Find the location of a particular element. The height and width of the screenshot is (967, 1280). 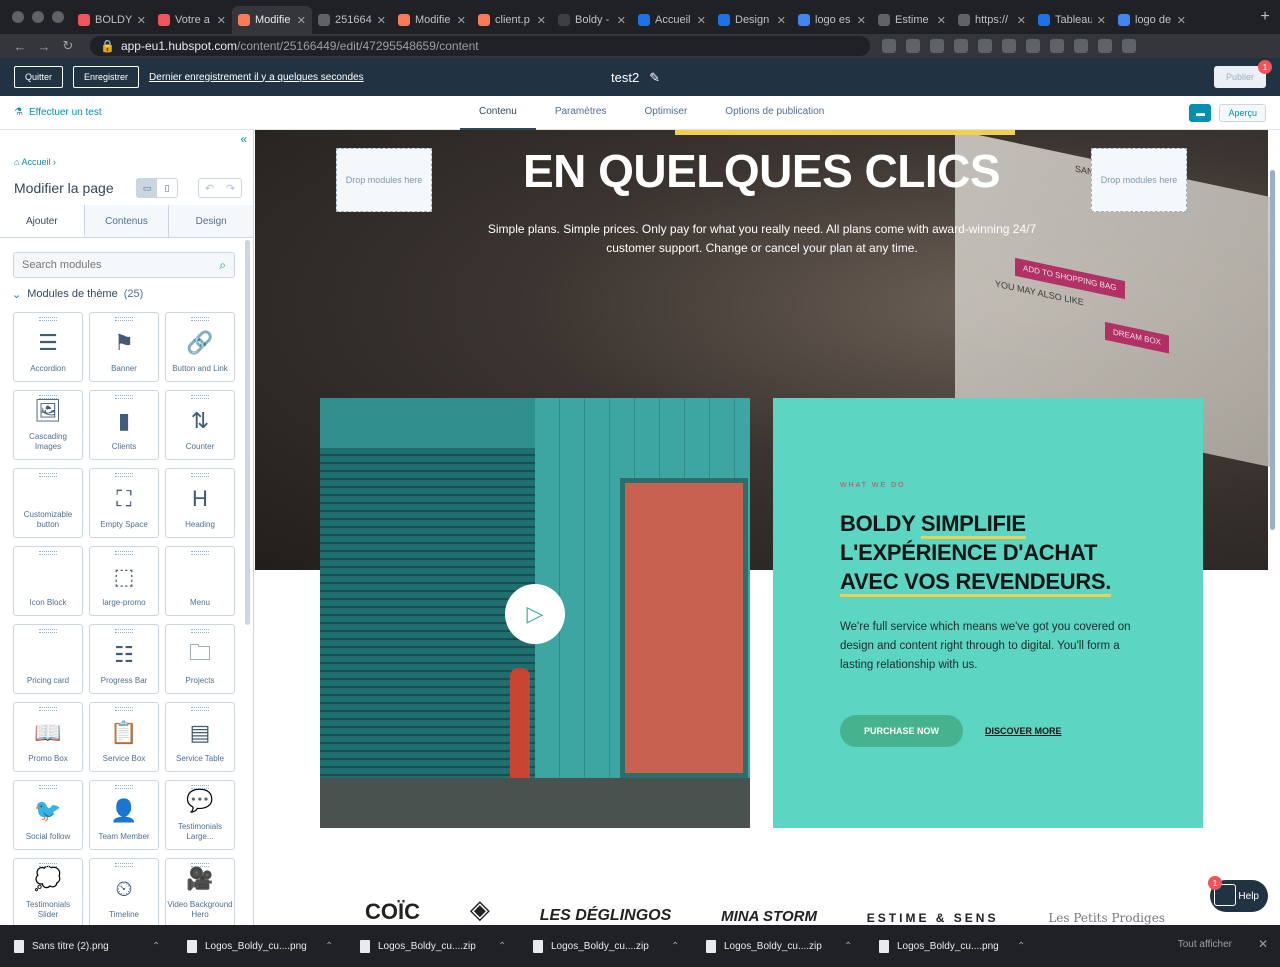

browser-tab: Estime ✕ is located at coordinates (912, 20).